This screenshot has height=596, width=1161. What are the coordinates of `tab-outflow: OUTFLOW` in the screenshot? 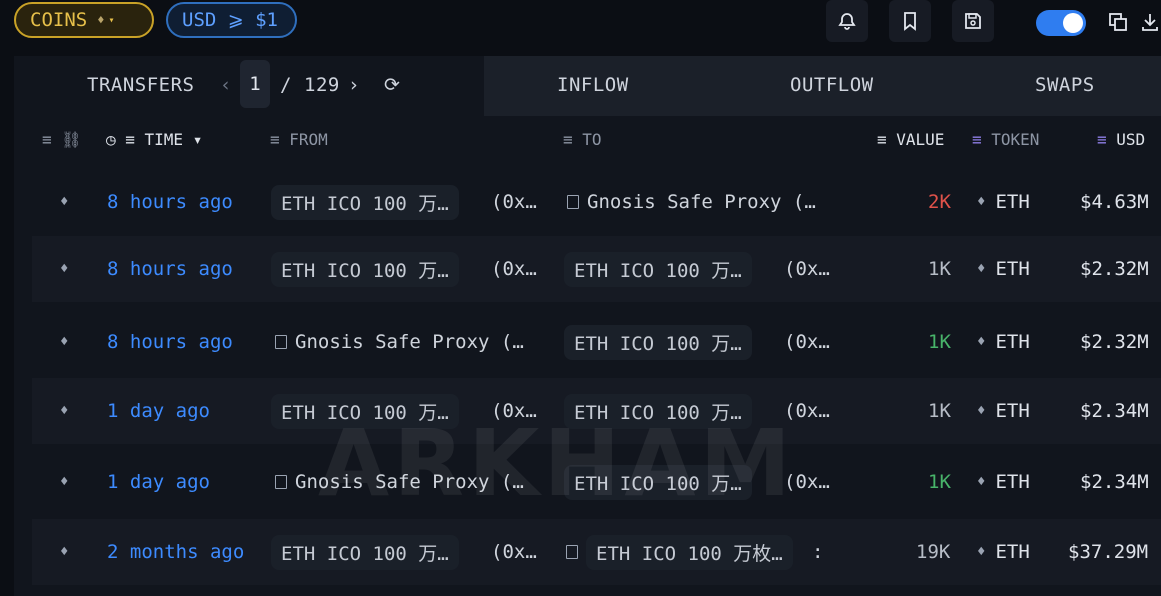 It's located at (832, 85).